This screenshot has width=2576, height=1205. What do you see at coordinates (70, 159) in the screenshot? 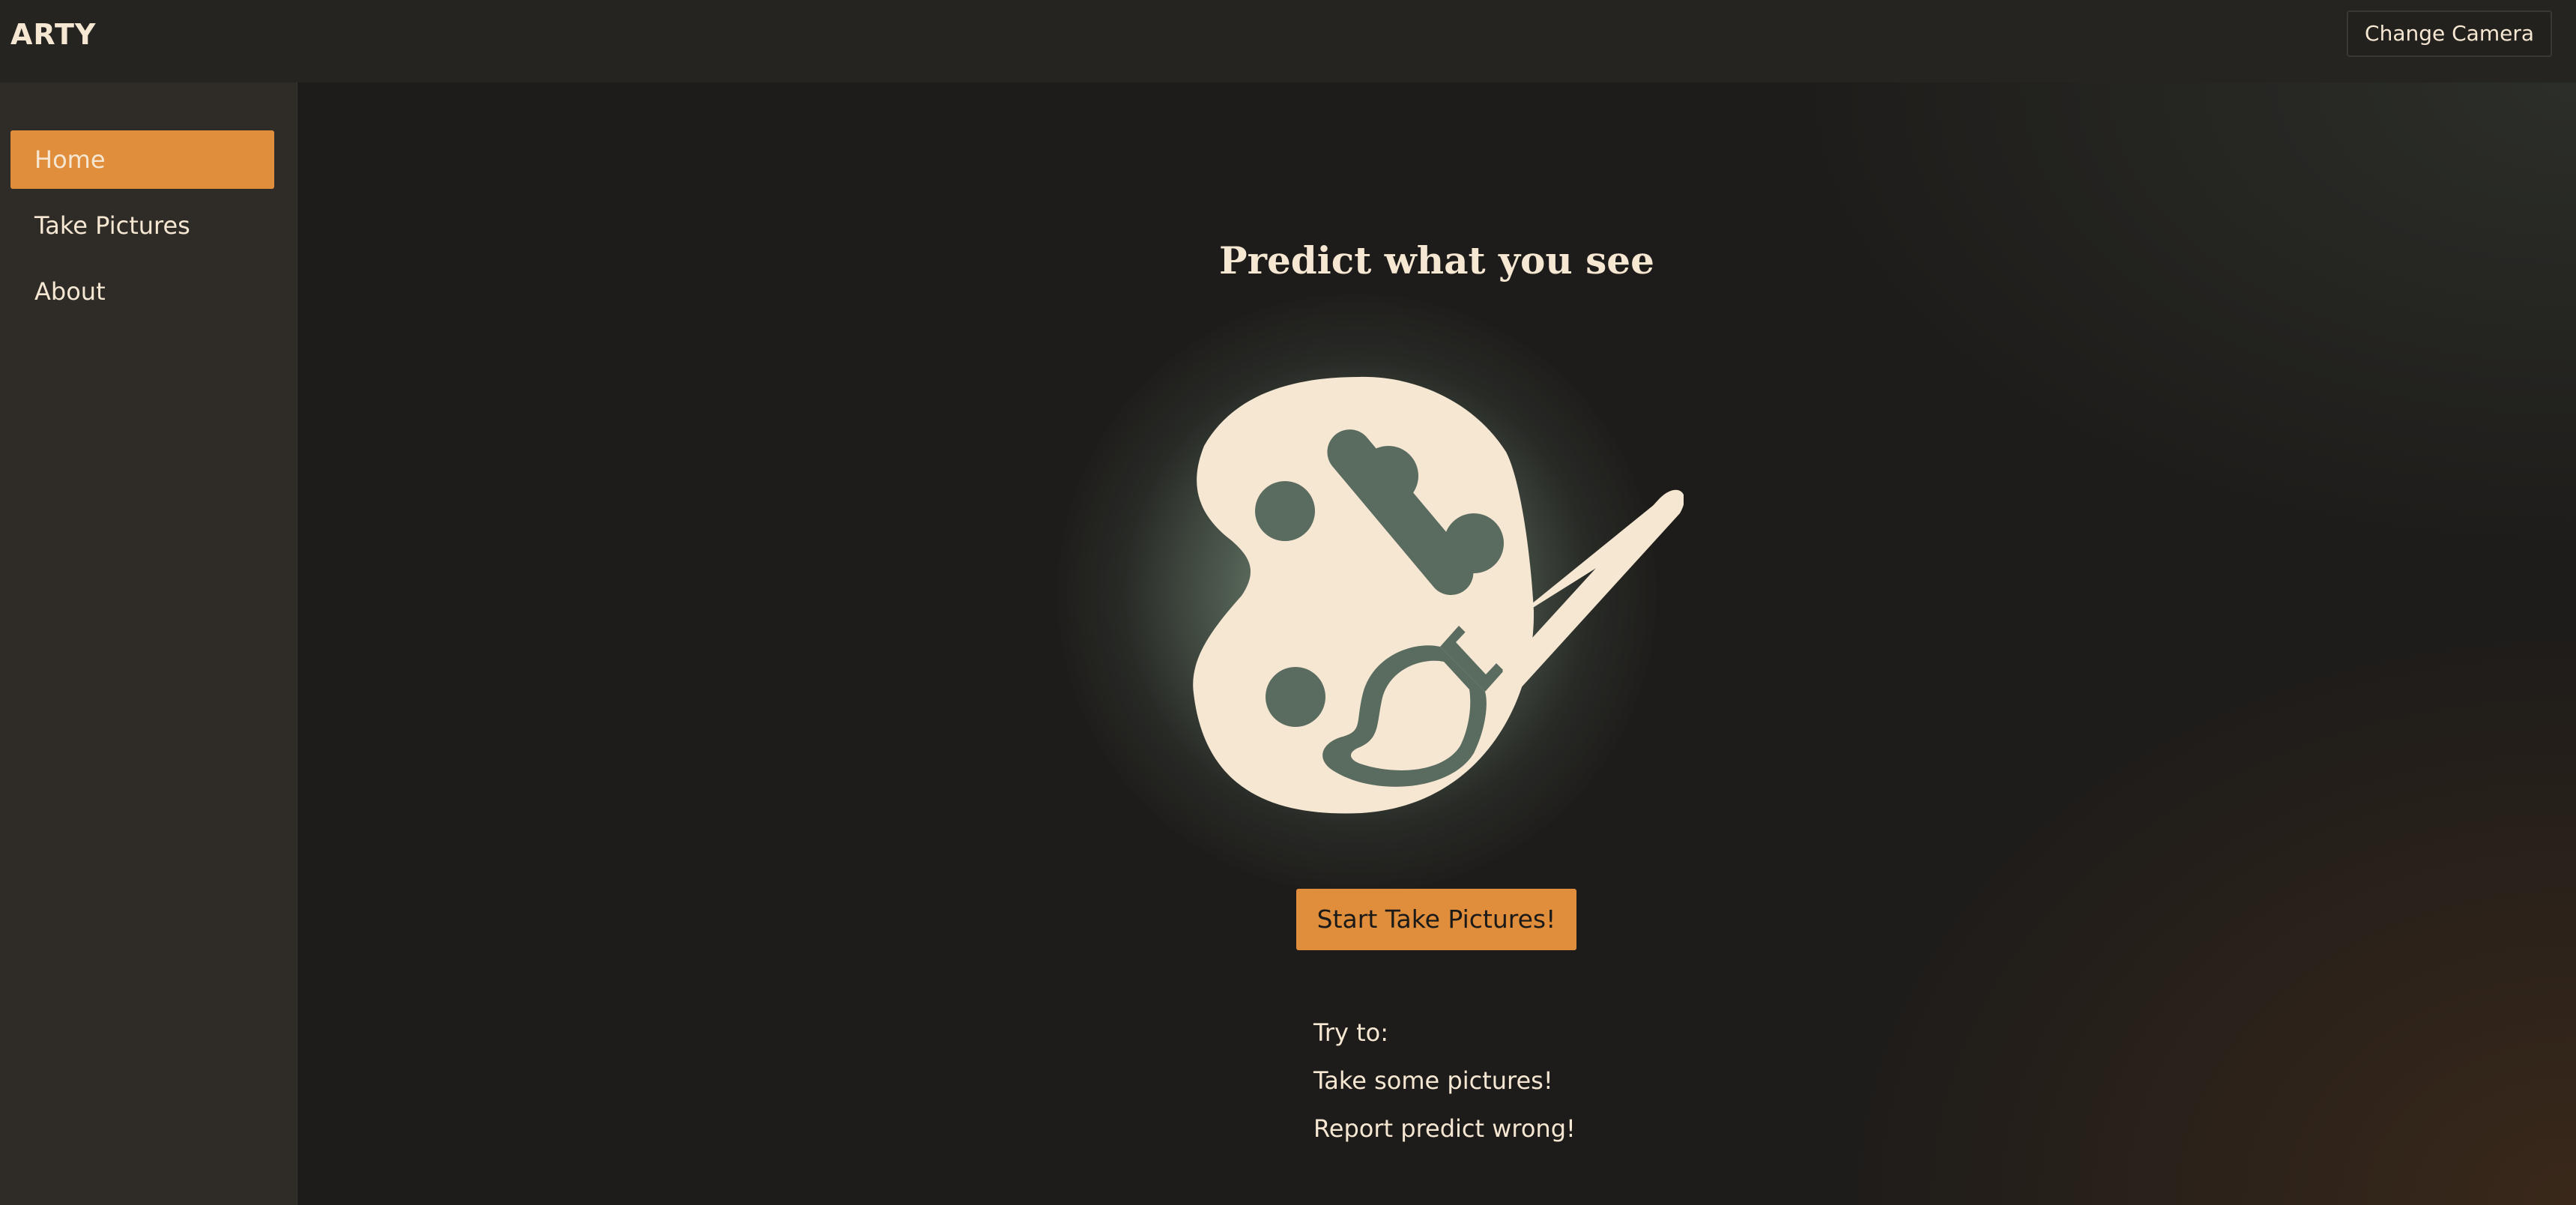
I see `sidebar-item-label: Home` at bounding box center [70, 159].